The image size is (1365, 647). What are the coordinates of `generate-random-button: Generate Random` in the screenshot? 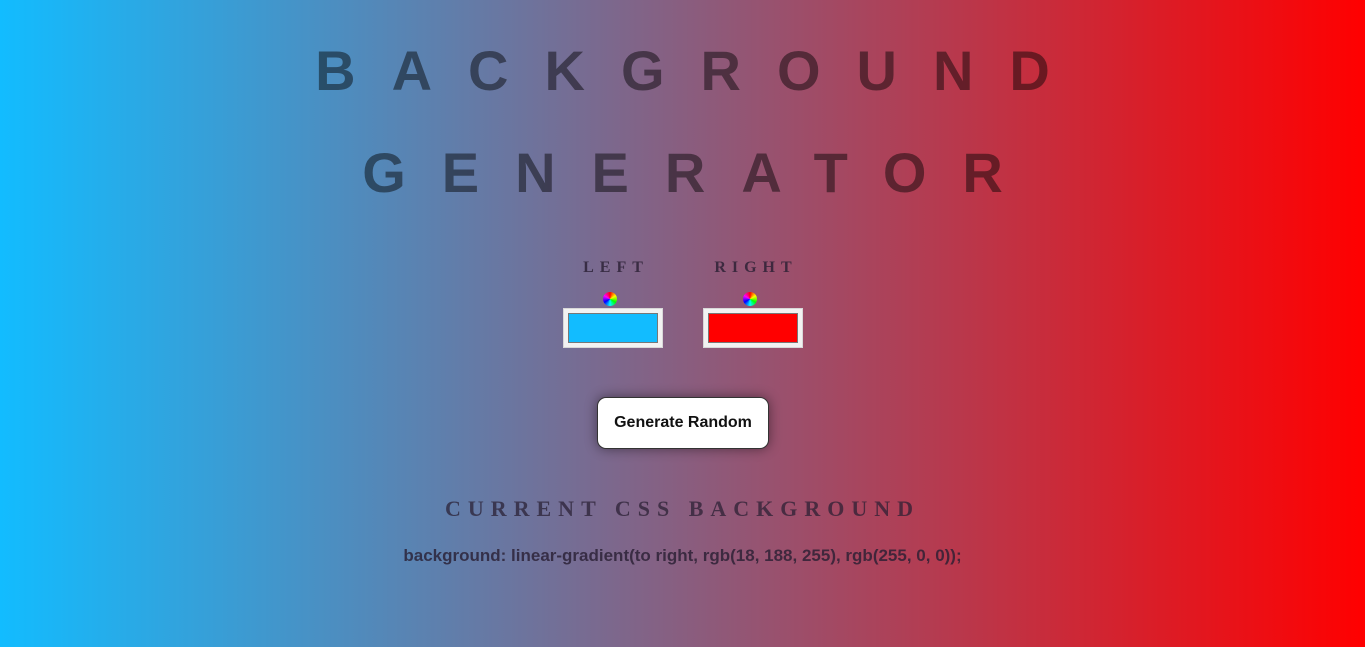 It's located at (683, 423).